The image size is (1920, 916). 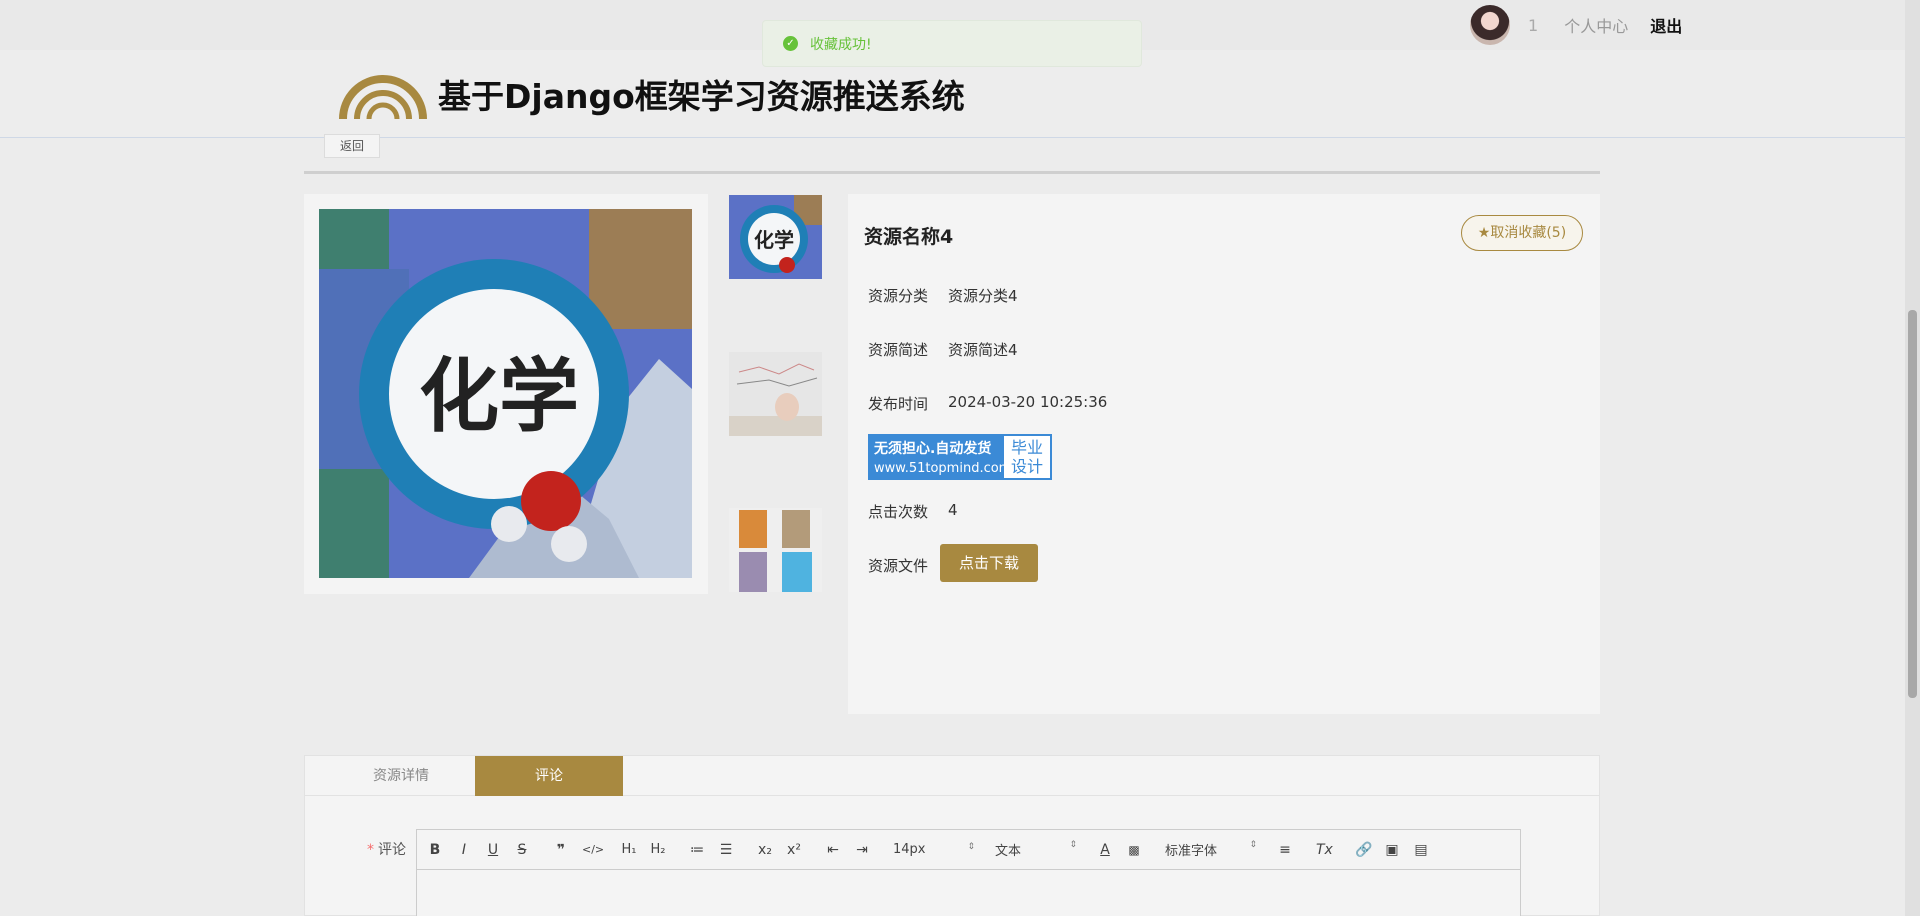 I want to click on strike-icon: S, so click(x=522, y=850).